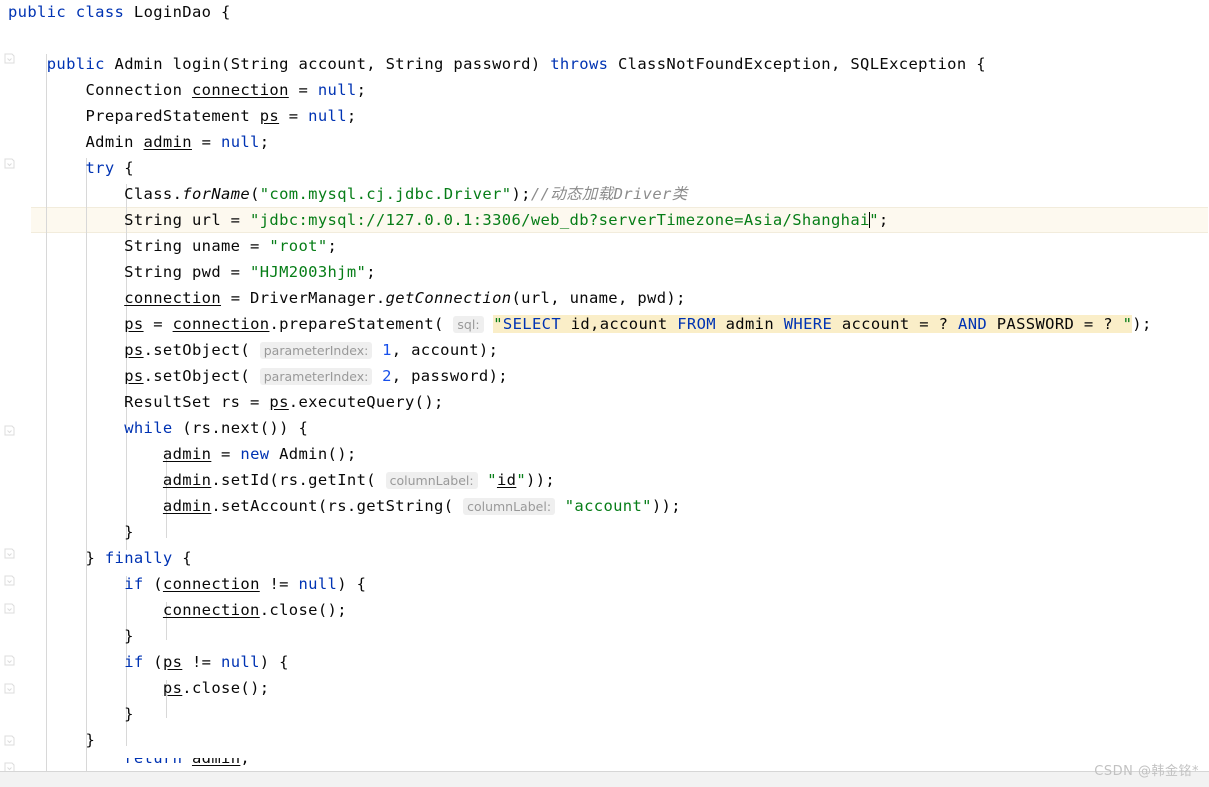 This screenshot has width=1209, height=787. I want to click on string-literal: "account", so click(608, 506).